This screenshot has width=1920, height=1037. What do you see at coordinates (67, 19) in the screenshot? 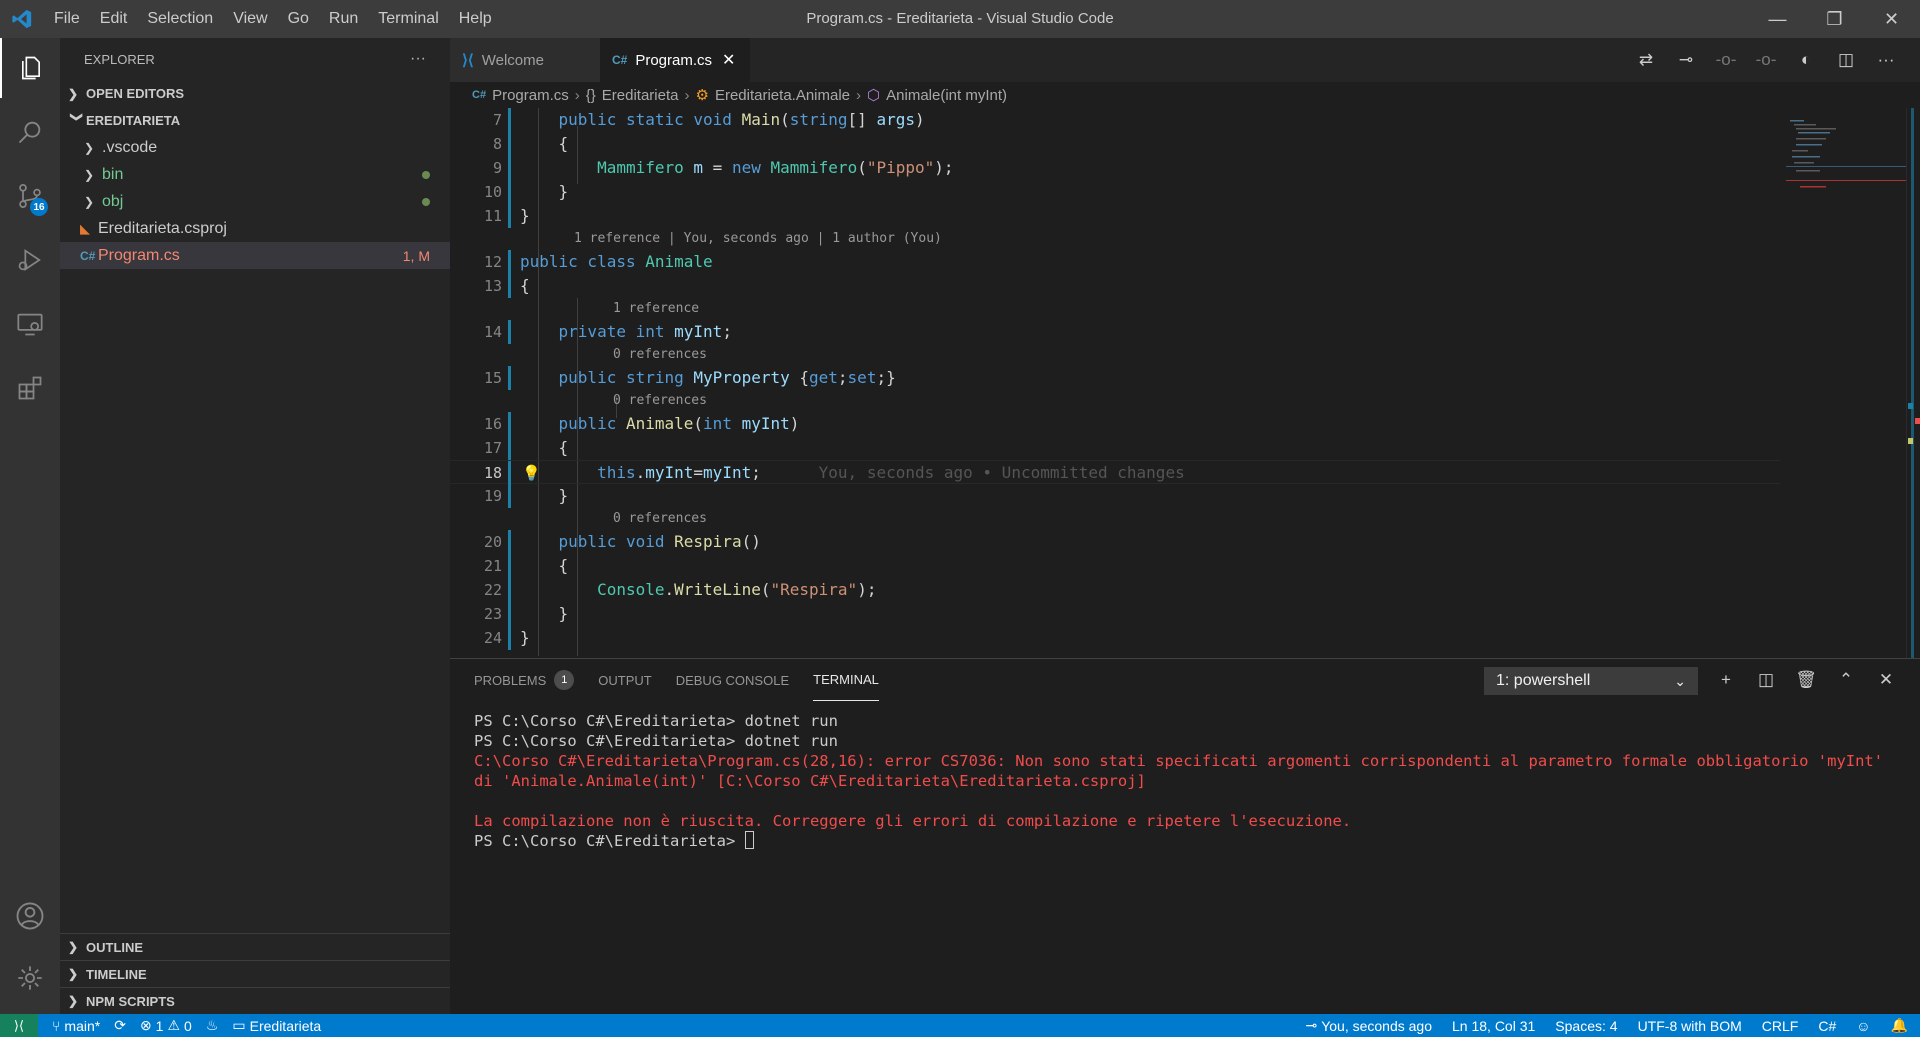
I see `menu-file: File` at bounding box center [67, 19].